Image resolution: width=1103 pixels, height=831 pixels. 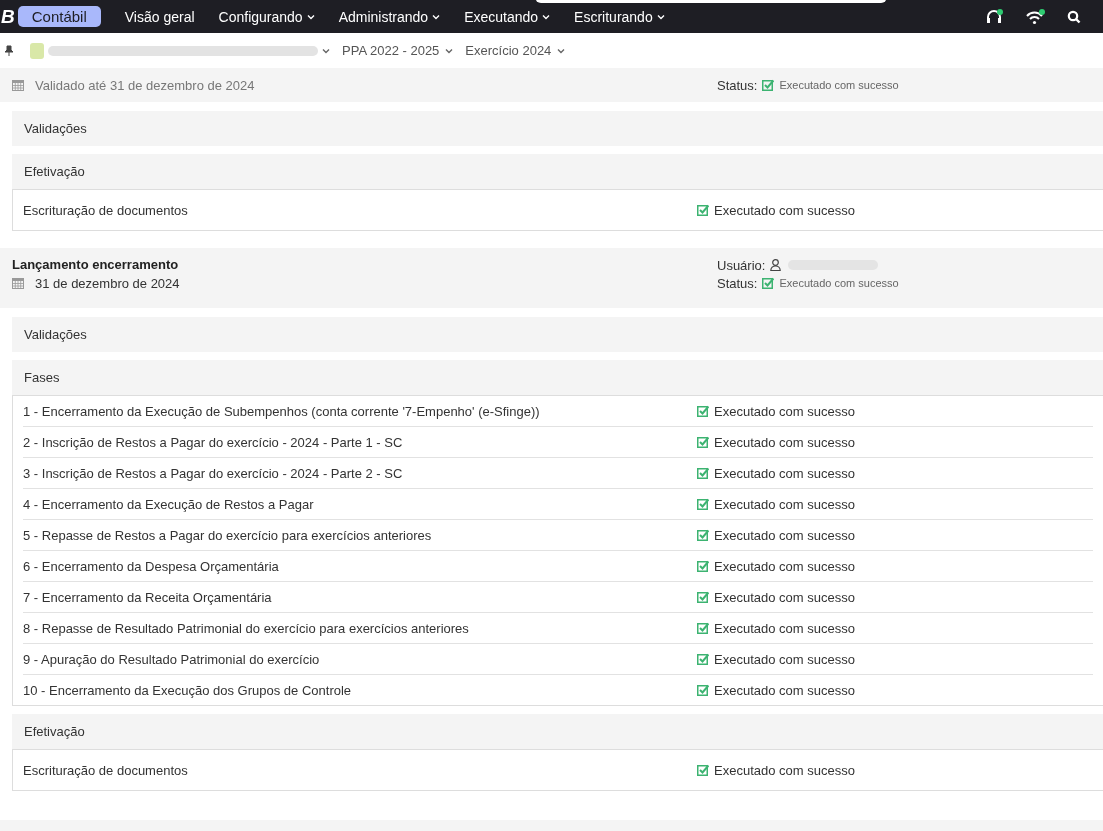 I want to click on app-badge: Contábil, so click(x=59, y=16).